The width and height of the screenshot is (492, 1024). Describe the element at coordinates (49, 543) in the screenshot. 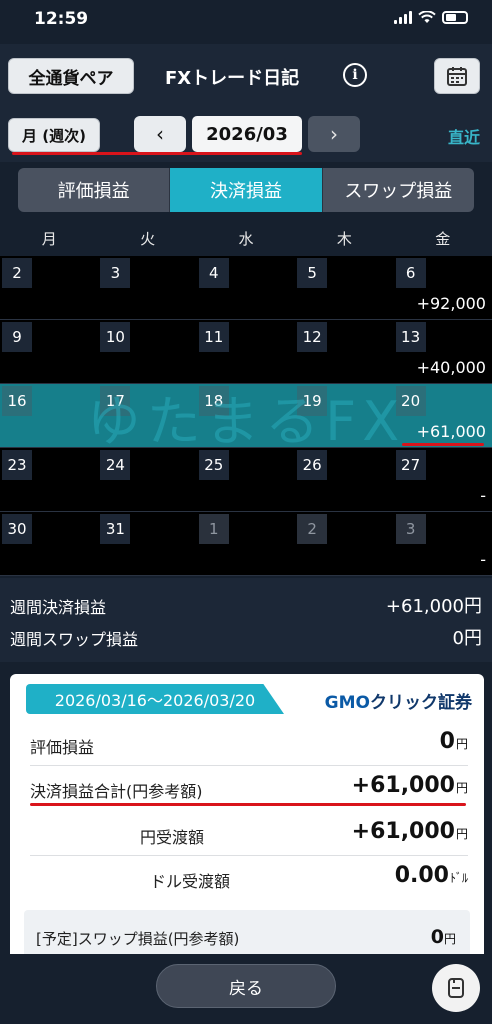

I see `day-cell: 30` at that location.